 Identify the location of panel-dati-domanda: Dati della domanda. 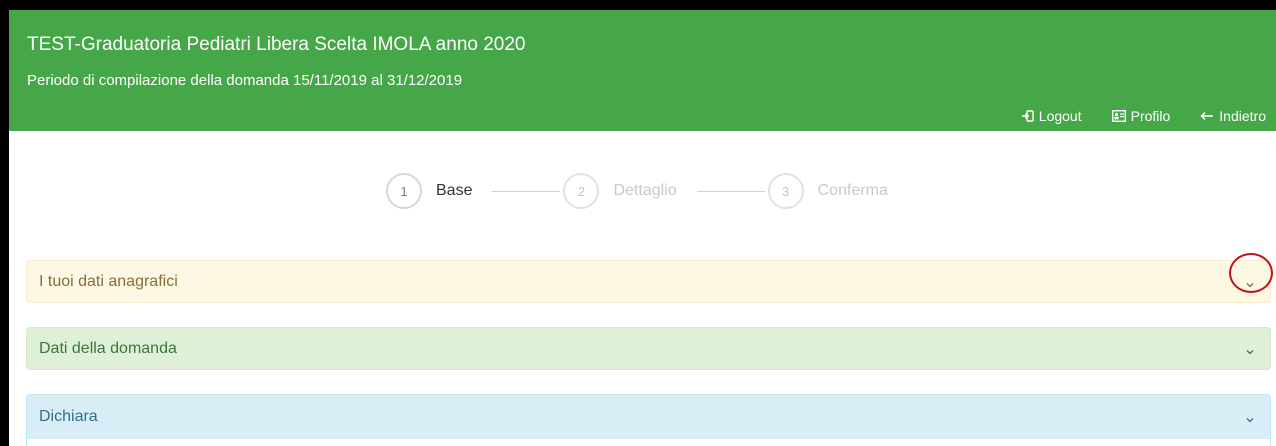
(648, 348).